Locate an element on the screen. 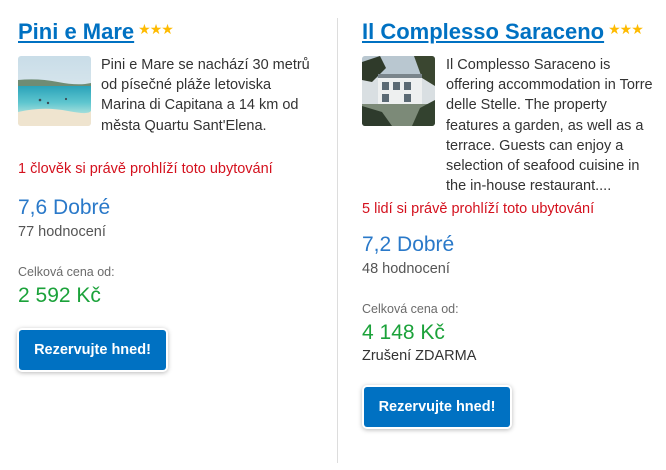  hotel-name-link: Pini e Mare ★★★ is located at coordinates (96, 33).